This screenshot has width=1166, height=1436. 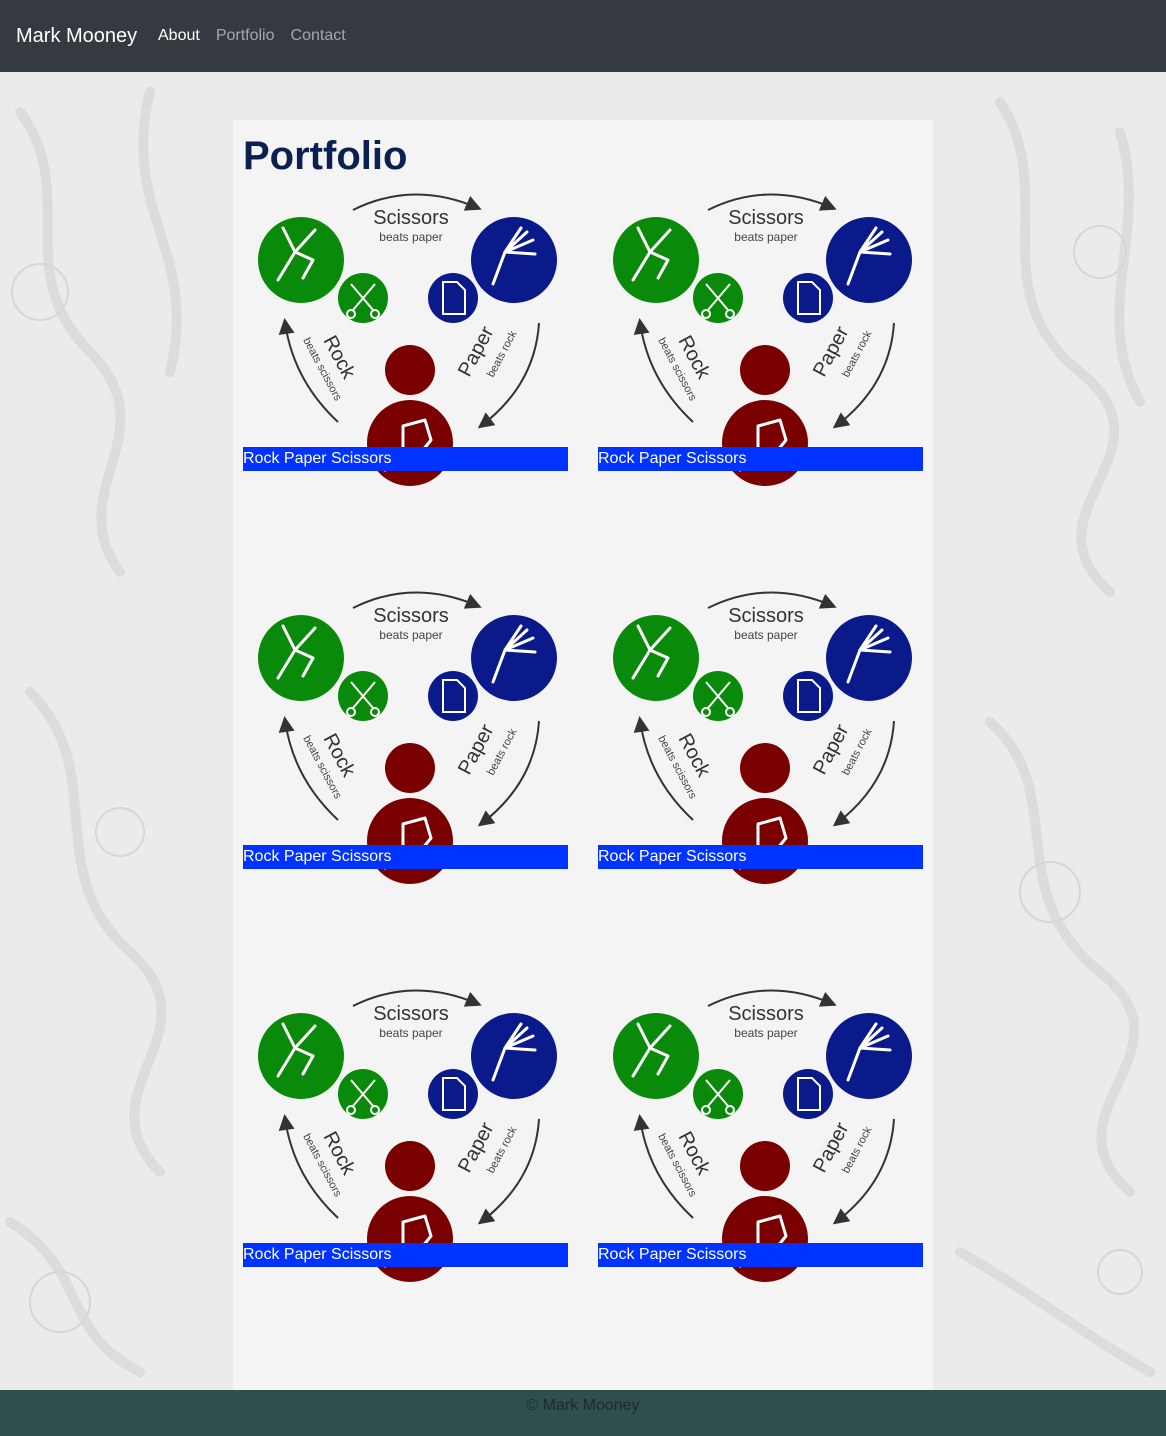 What do you see at coordinates (245, 36) in the screenshot?
I see `nav-link-portfolio: Portfolio` at bounding box center [245, 36].